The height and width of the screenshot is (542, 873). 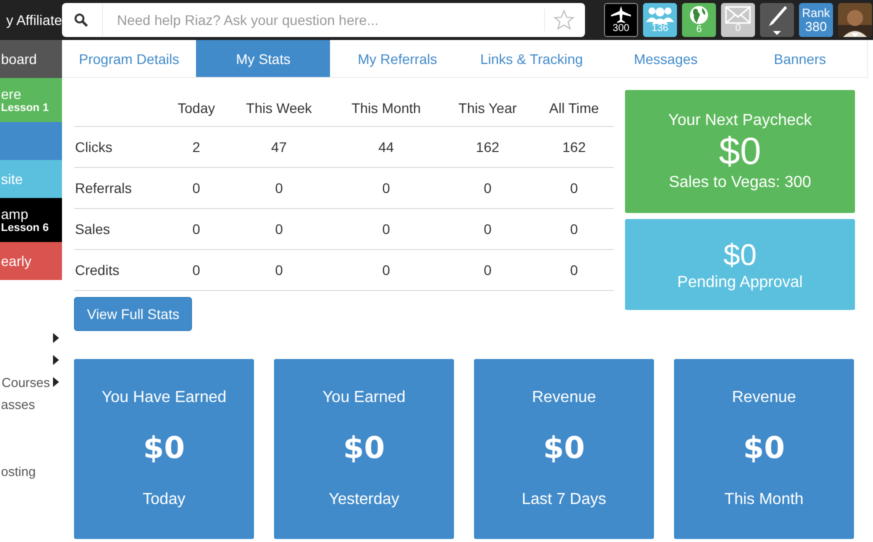 What do you see at coordinates (103, 188) in the screenshot?
I see `row-label: Referrals` at bounding box center [103, 188].